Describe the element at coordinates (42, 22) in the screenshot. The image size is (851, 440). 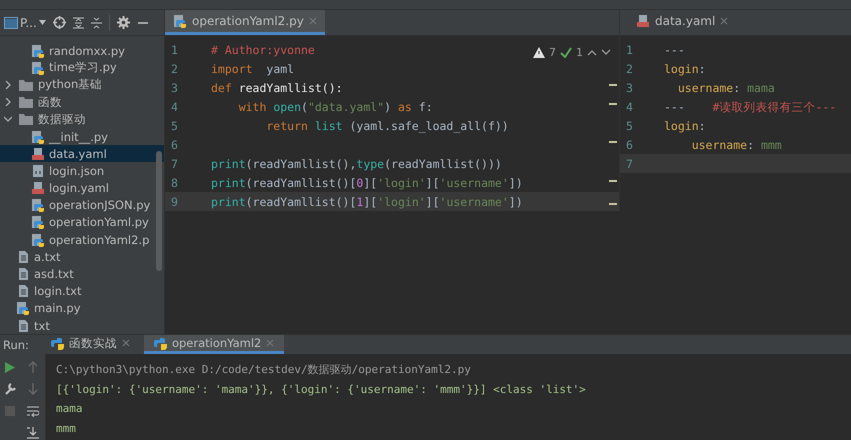
I see `caret-icon` at that location.